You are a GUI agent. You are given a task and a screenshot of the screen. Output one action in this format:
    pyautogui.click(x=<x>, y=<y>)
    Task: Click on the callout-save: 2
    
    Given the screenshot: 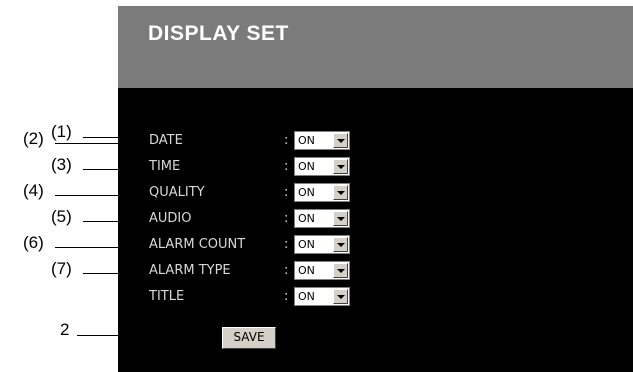 What is the action you would take?
    pyautogui.click(x=65, y=329)
    